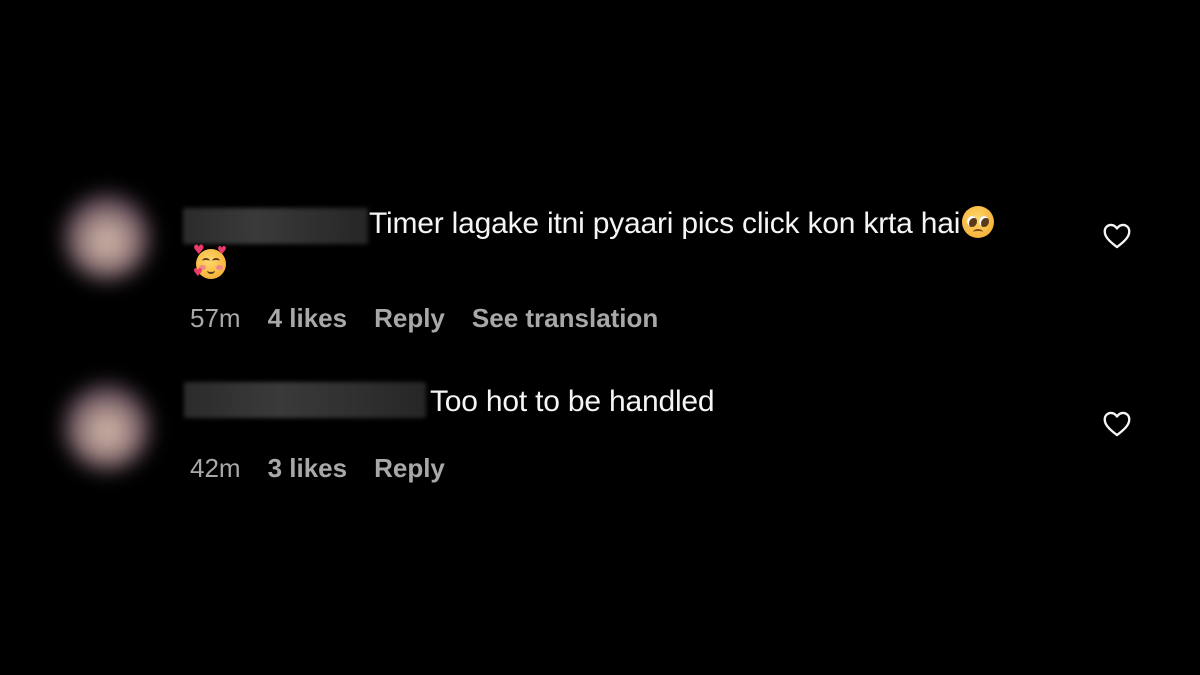  Describe the element at coordinates (308, 318) in the screenshot. I see `likes-count-button: 4 likes` at that location.